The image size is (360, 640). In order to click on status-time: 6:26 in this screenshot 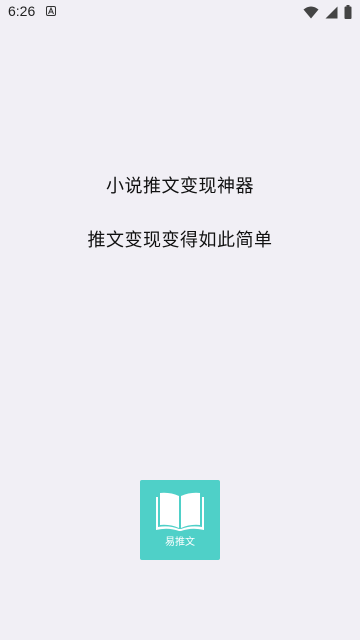, I will do `click(22, 11)`.